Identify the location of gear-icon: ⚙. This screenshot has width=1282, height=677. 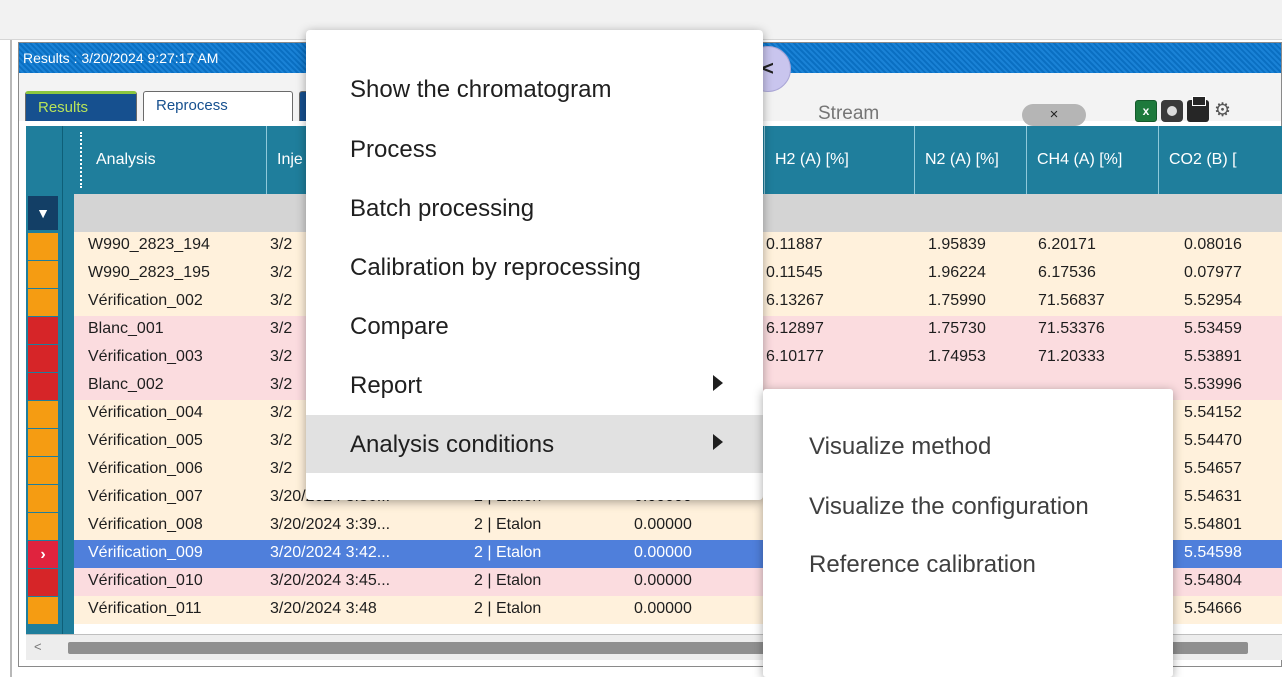
(1229, 111).